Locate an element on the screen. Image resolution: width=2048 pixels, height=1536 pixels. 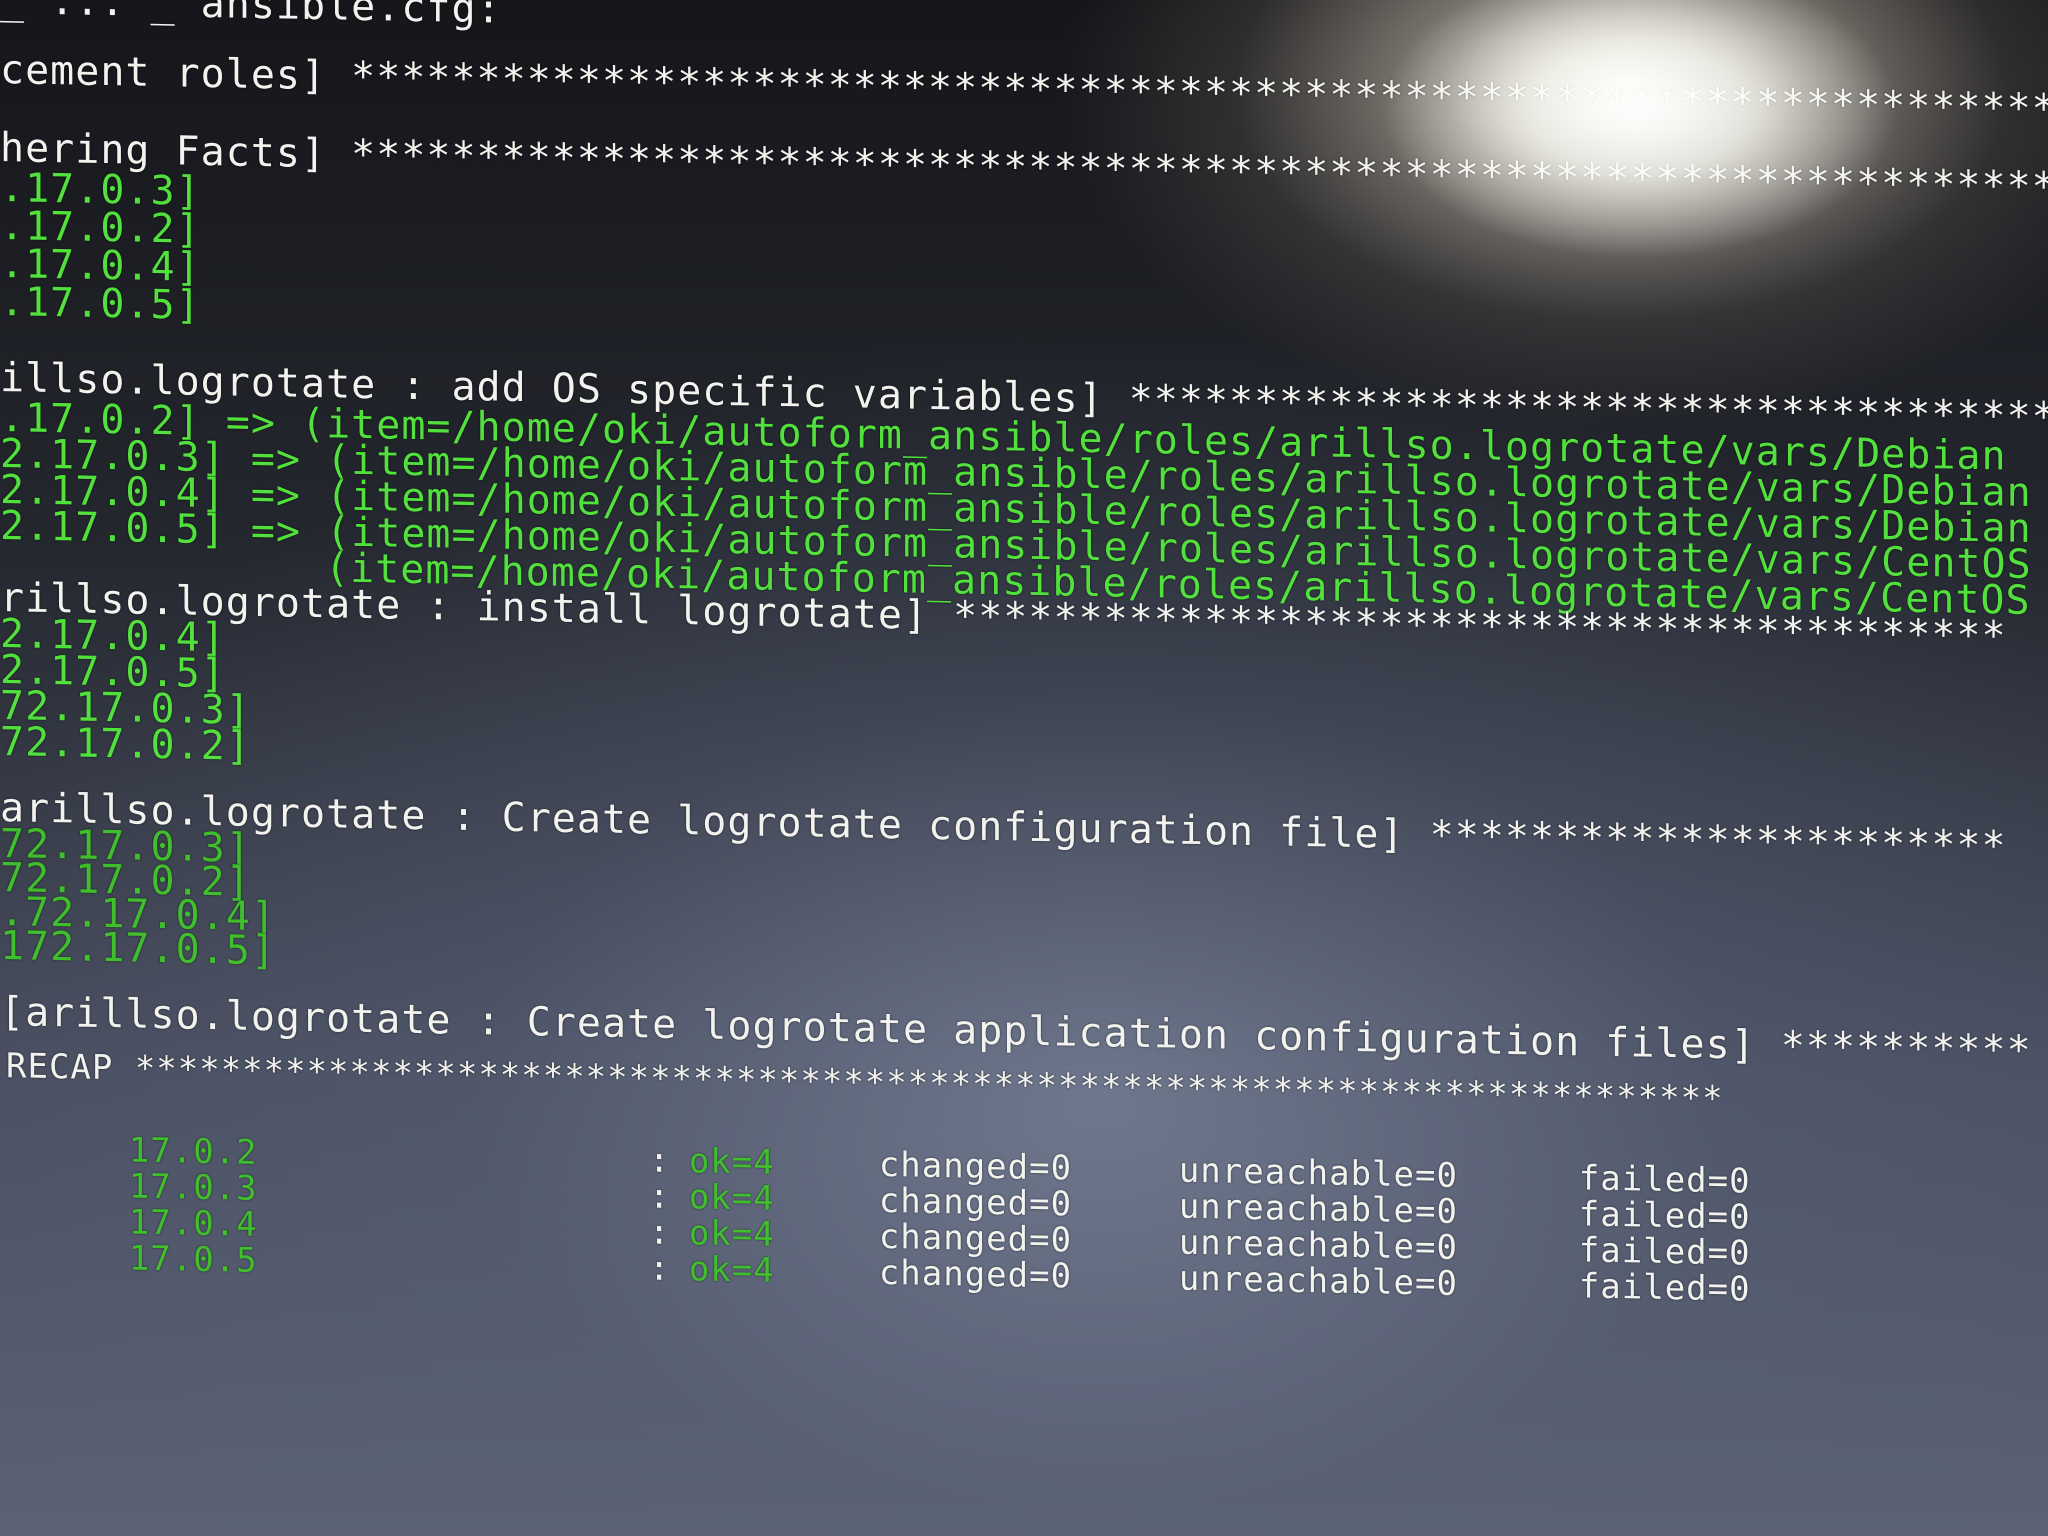
recap-ok: ok=4 is located at coordinates (731, 1270).